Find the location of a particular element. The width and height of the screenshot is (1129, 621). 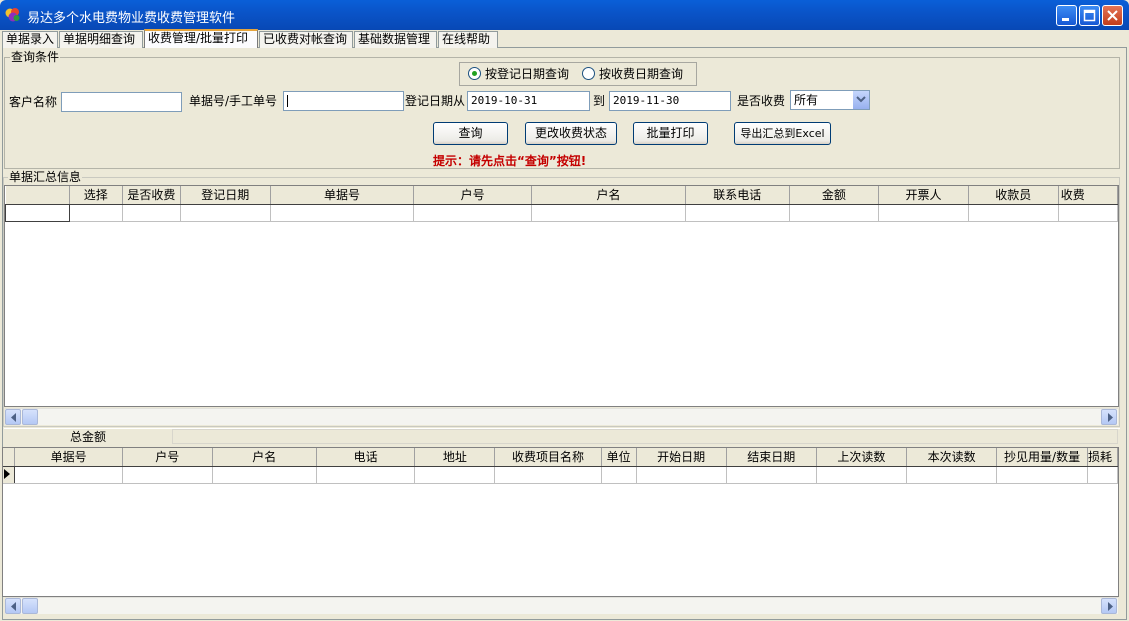

total-amount-label: 总金额 is located at coordinates (88, 437).